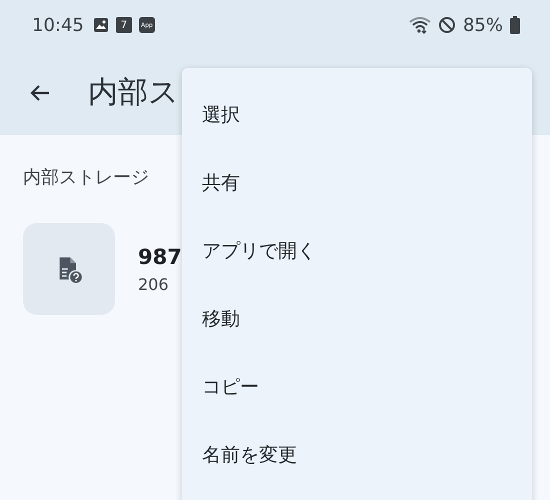 This screenshot has height=500, width=550. I want to click on menu-item: 選択, so click(357, 115).